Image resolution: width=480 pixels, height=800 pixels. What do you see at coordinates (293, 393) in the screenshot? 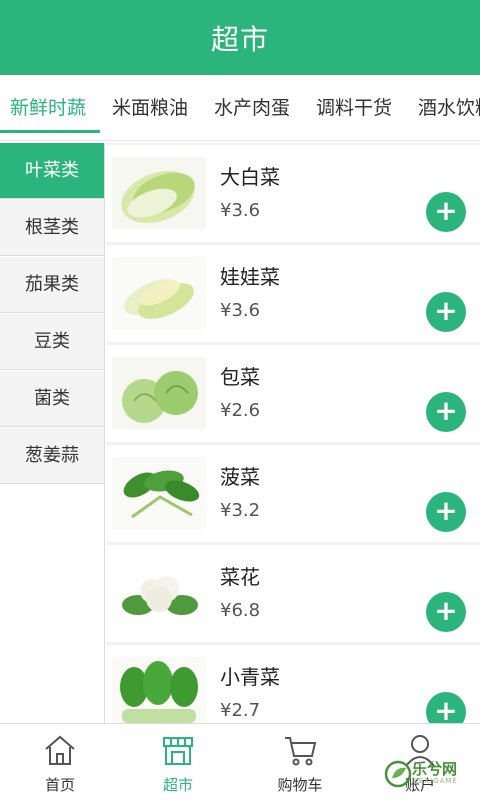
I see `list-item: 包菜 ¥2.6 +` at bounding box center [293, 393].